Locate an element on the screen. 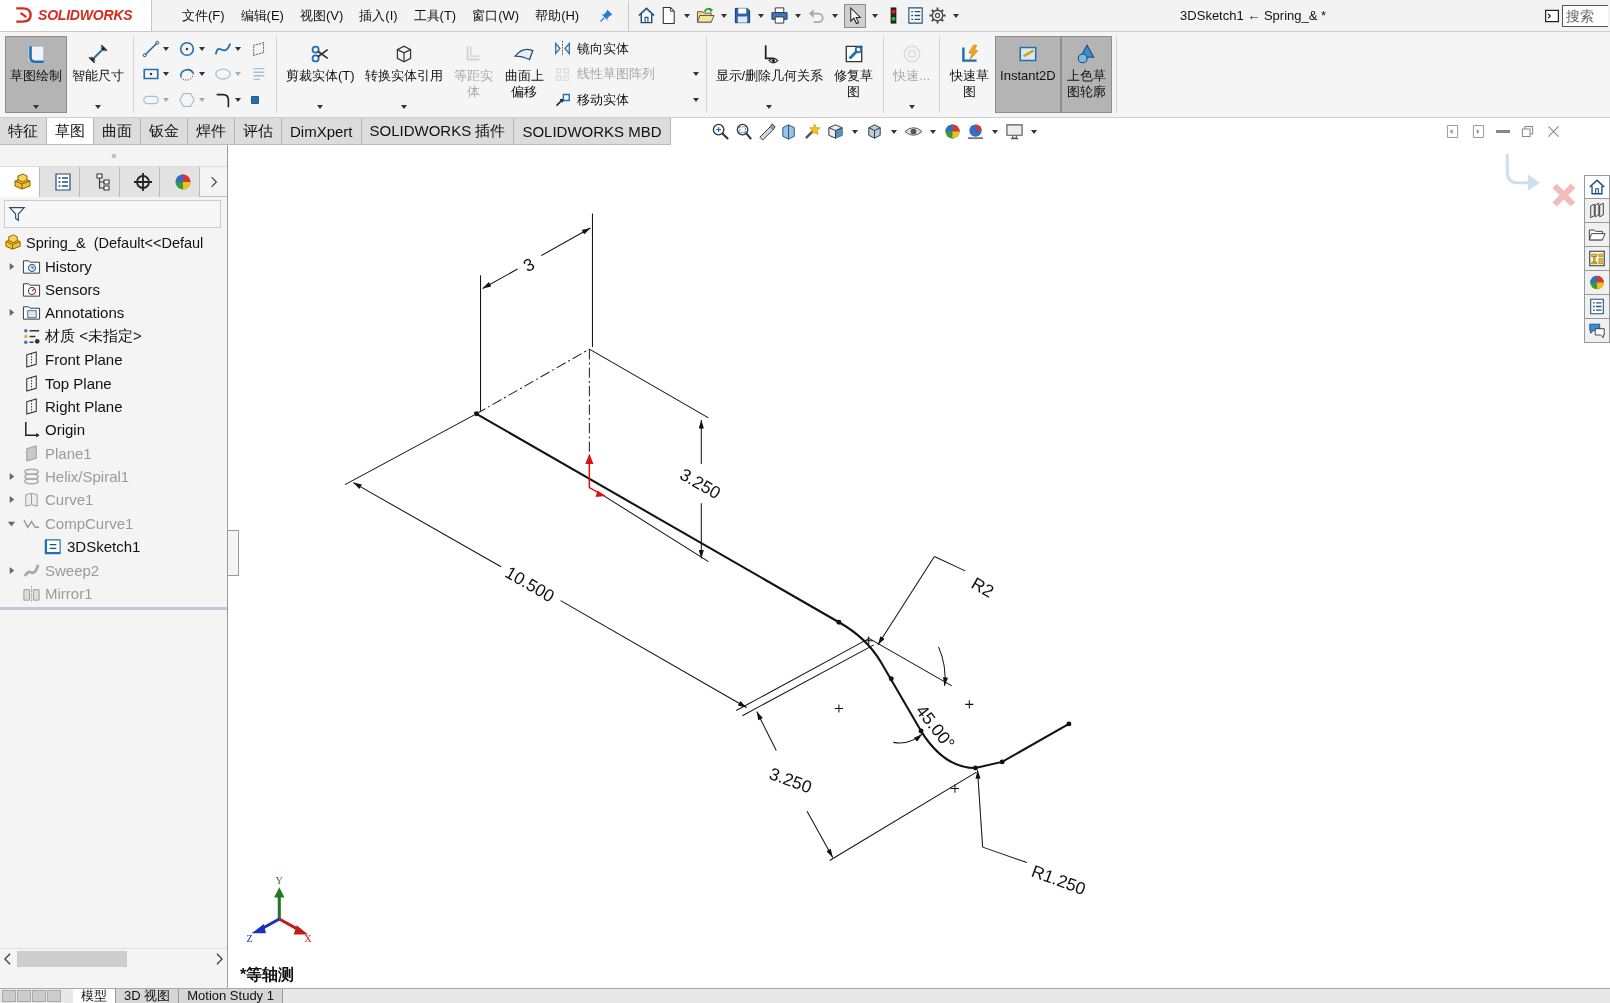 Image resolution: width=1610 pixels, height=1003 pixels. bottom-tab: Motion Study 1 is located at coordinates (231, 996).